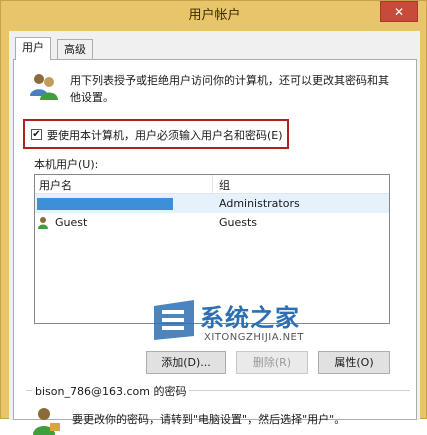 This screenshot has width=427, height=435. I want to click on column-group: 组, so click(224, 185).